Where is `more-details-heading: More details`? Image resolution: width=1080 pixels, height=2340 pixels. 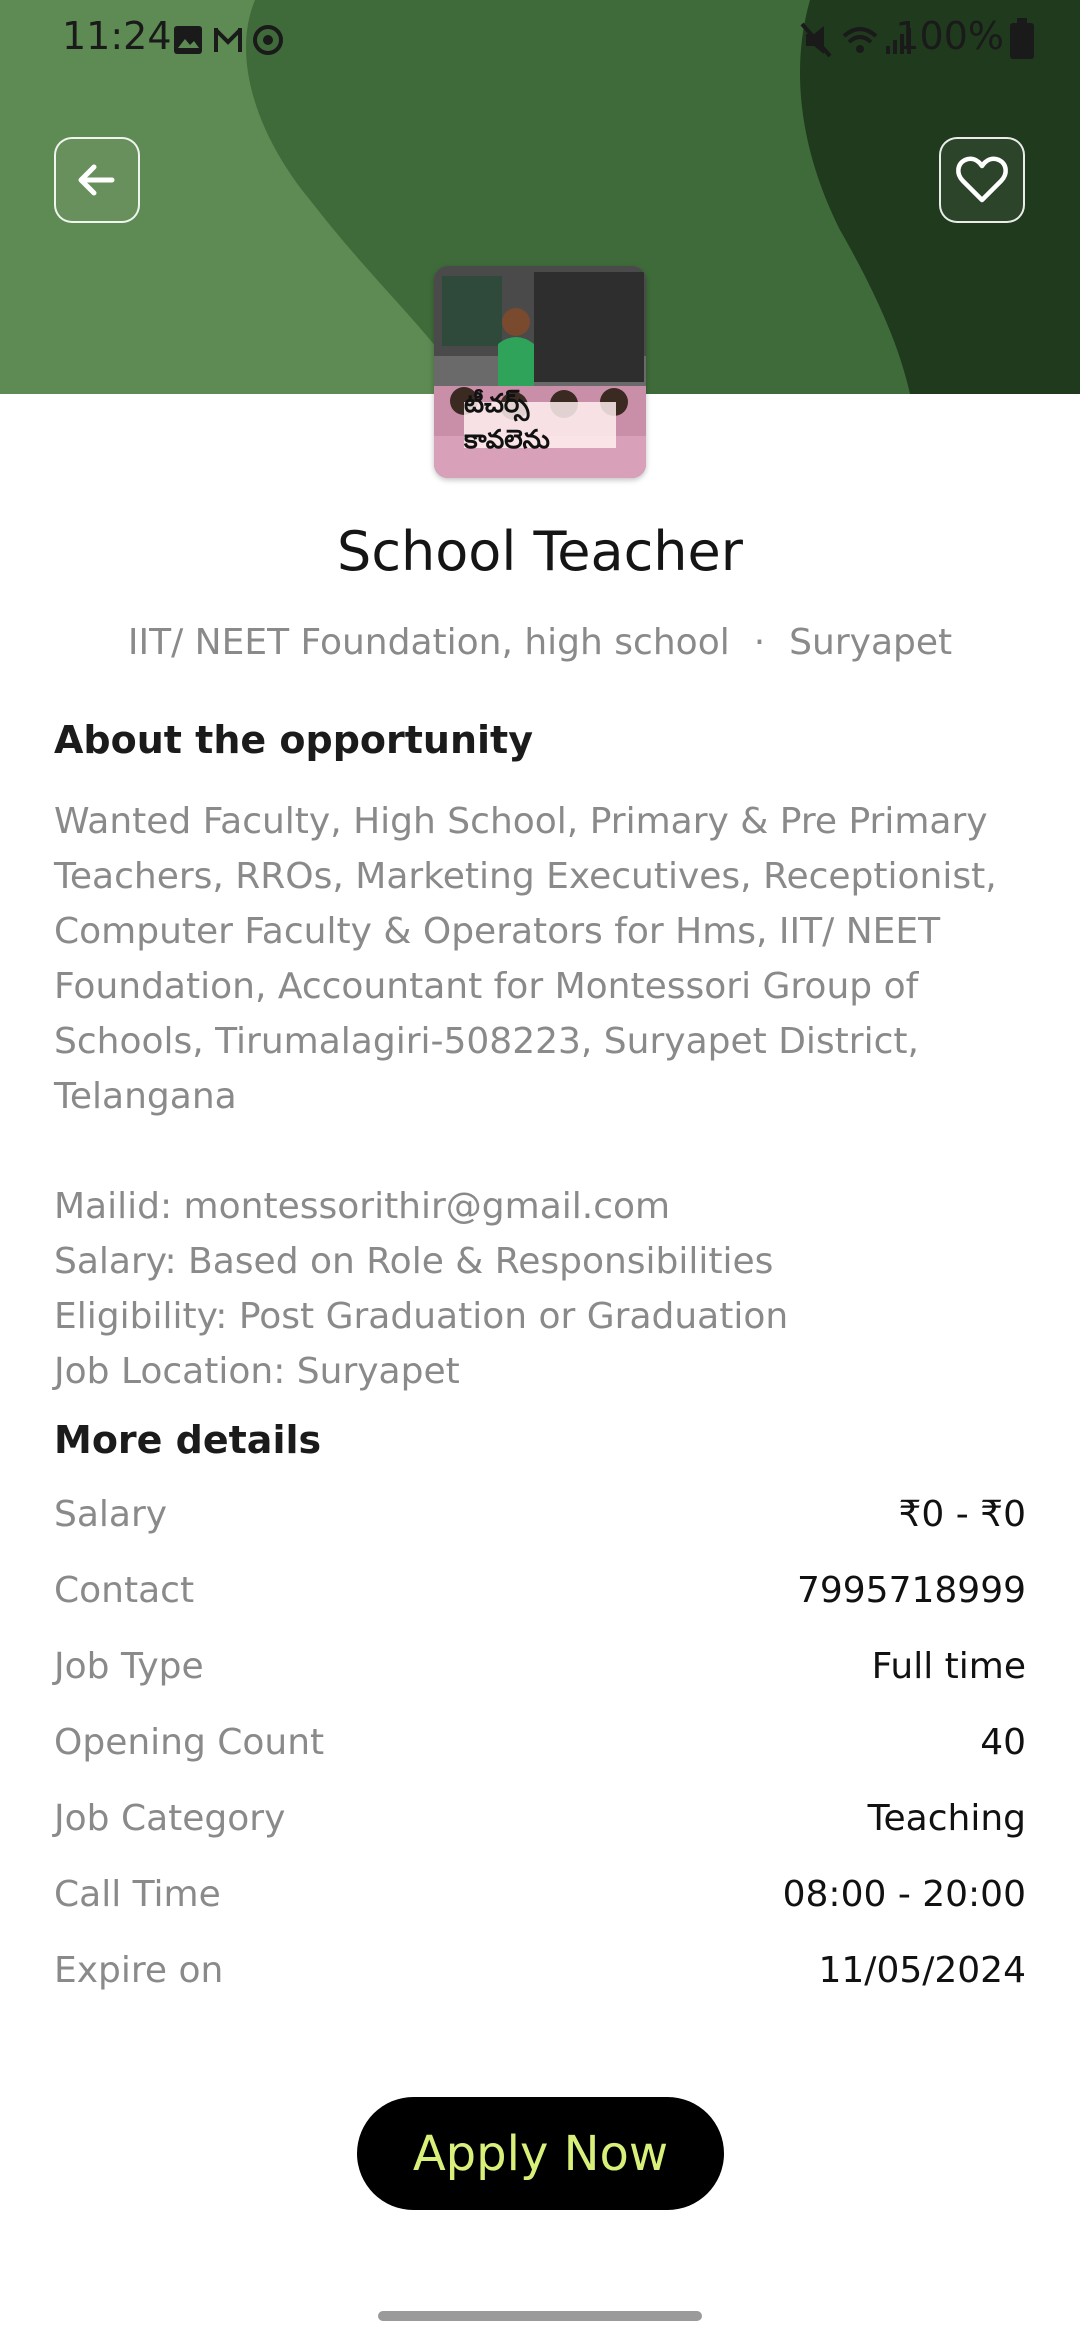
more-details-heading: More details is located at coordinates (188, 1440).